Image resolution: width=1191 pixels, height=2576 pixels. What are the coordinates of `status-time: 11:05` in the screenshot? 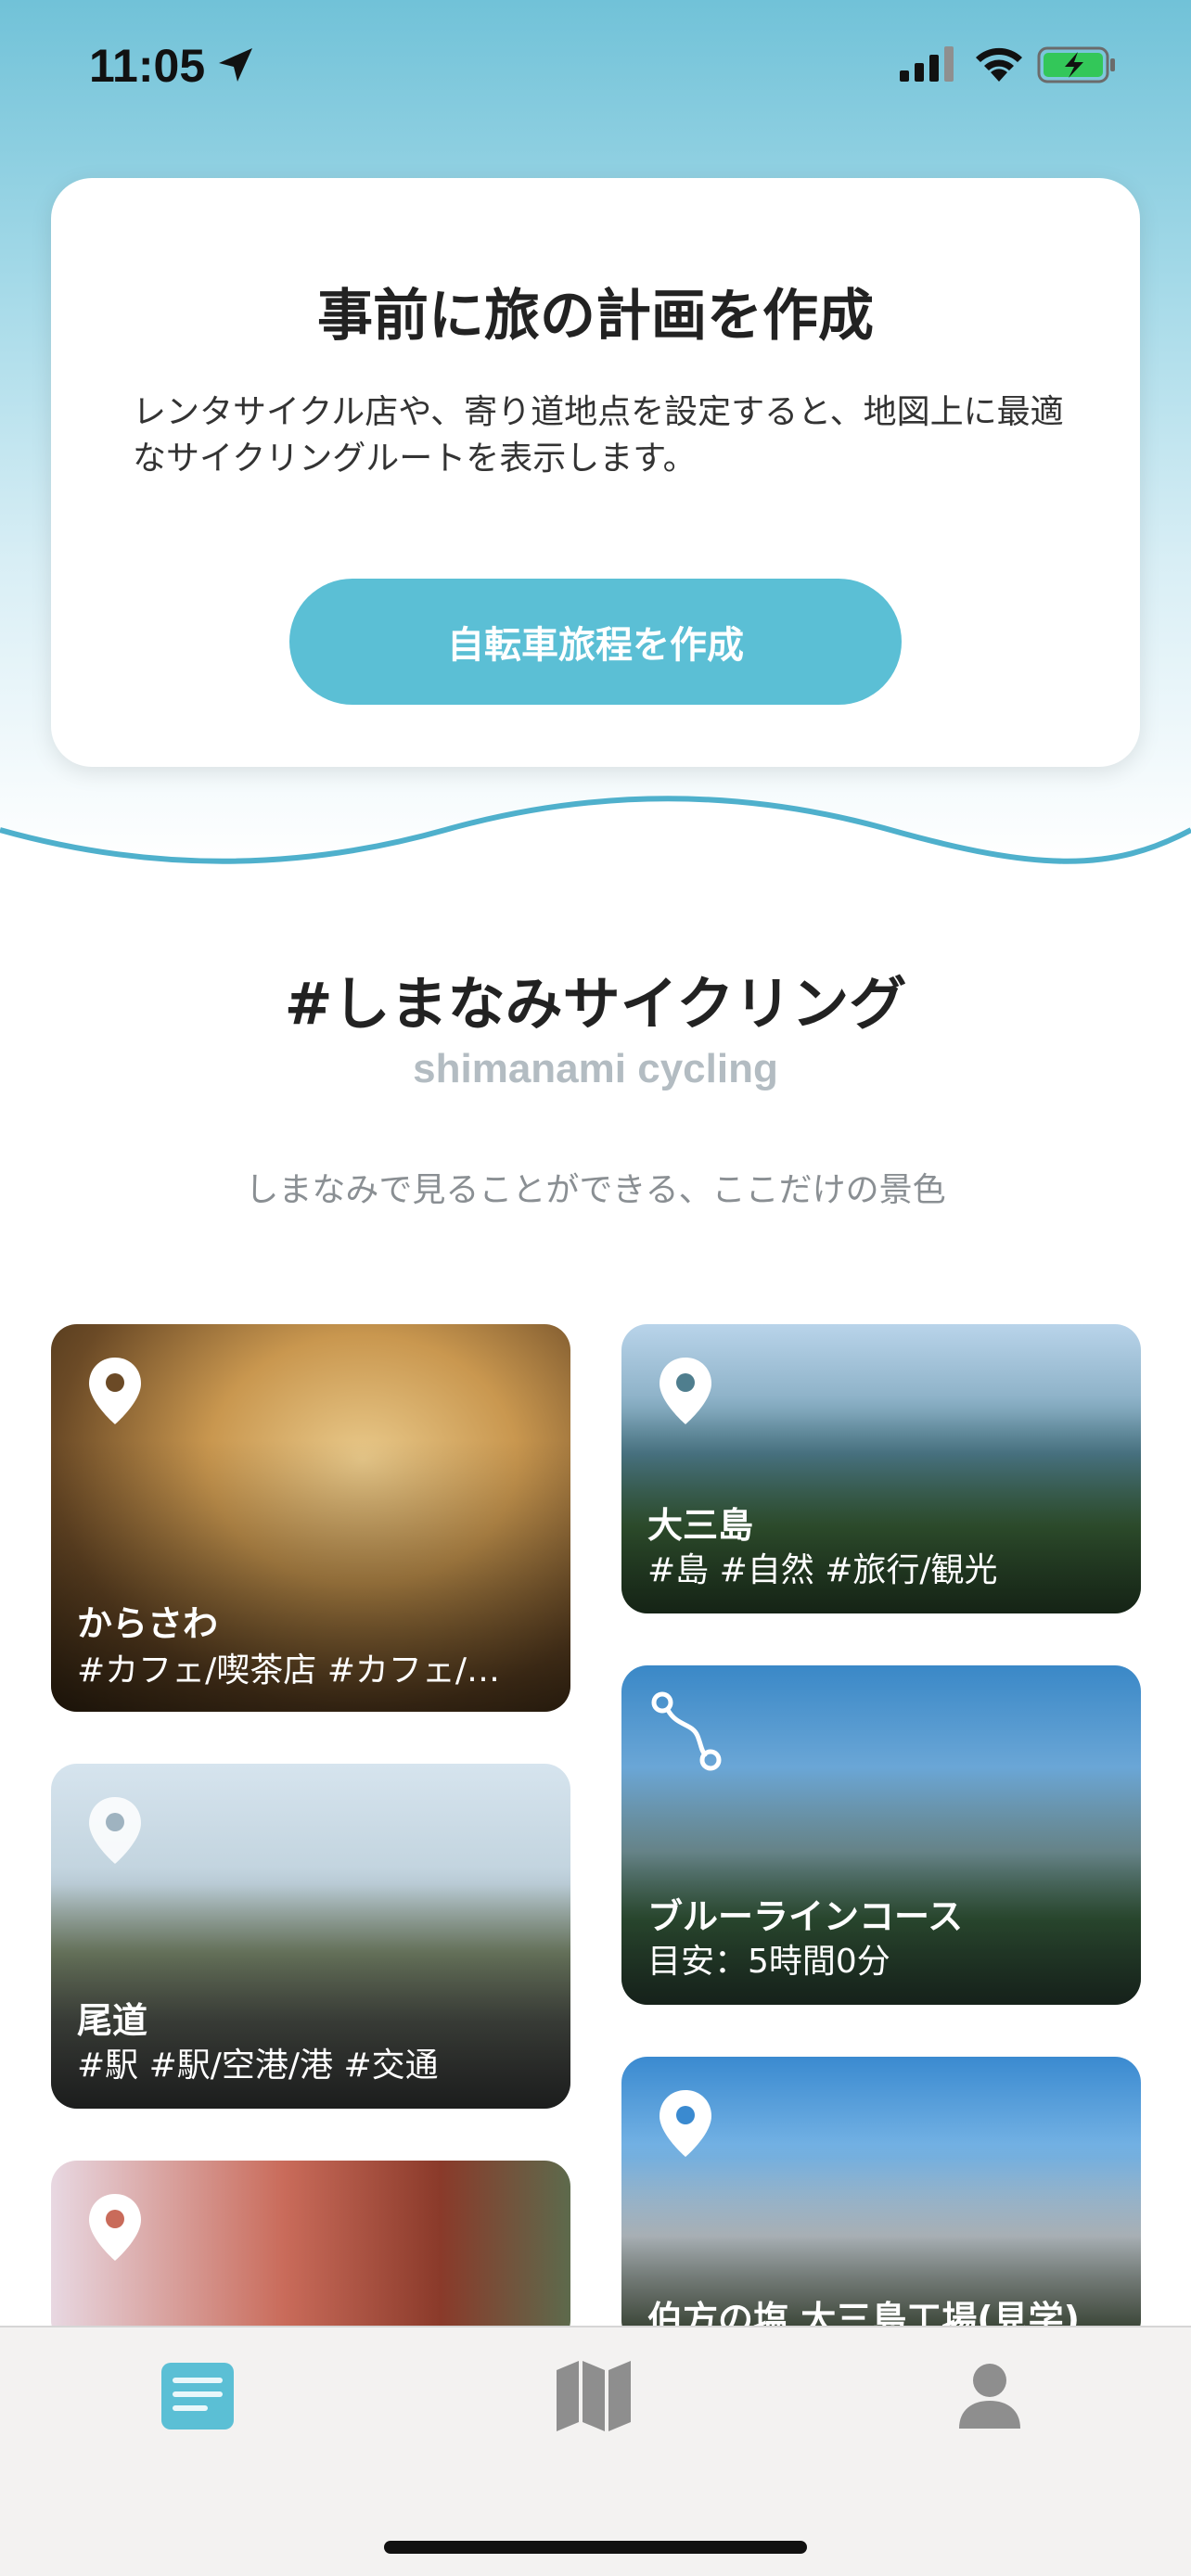 It's located at (147, 66).